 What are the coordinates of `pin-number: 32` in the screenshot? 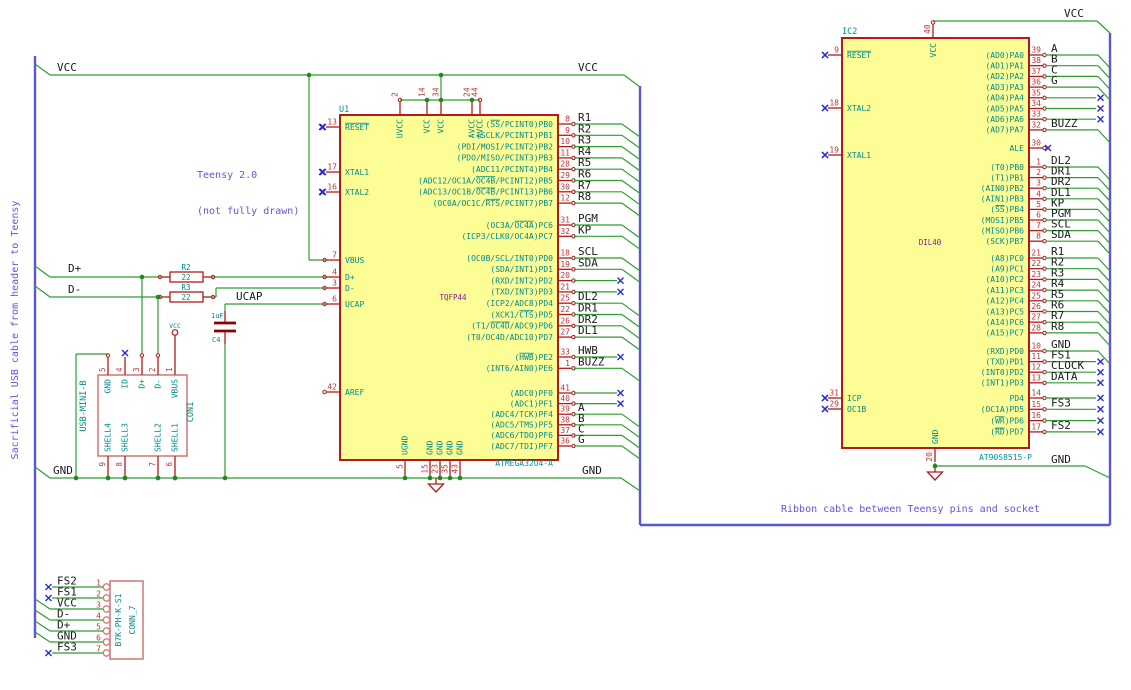 It's located at (565, 231).